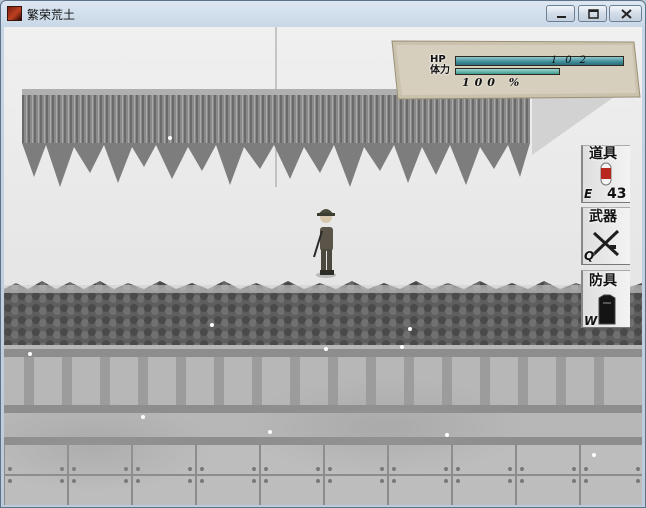 The height and width of the screenshot is (508, 646). I want to click on frozen-hedge, so click(323, 313).